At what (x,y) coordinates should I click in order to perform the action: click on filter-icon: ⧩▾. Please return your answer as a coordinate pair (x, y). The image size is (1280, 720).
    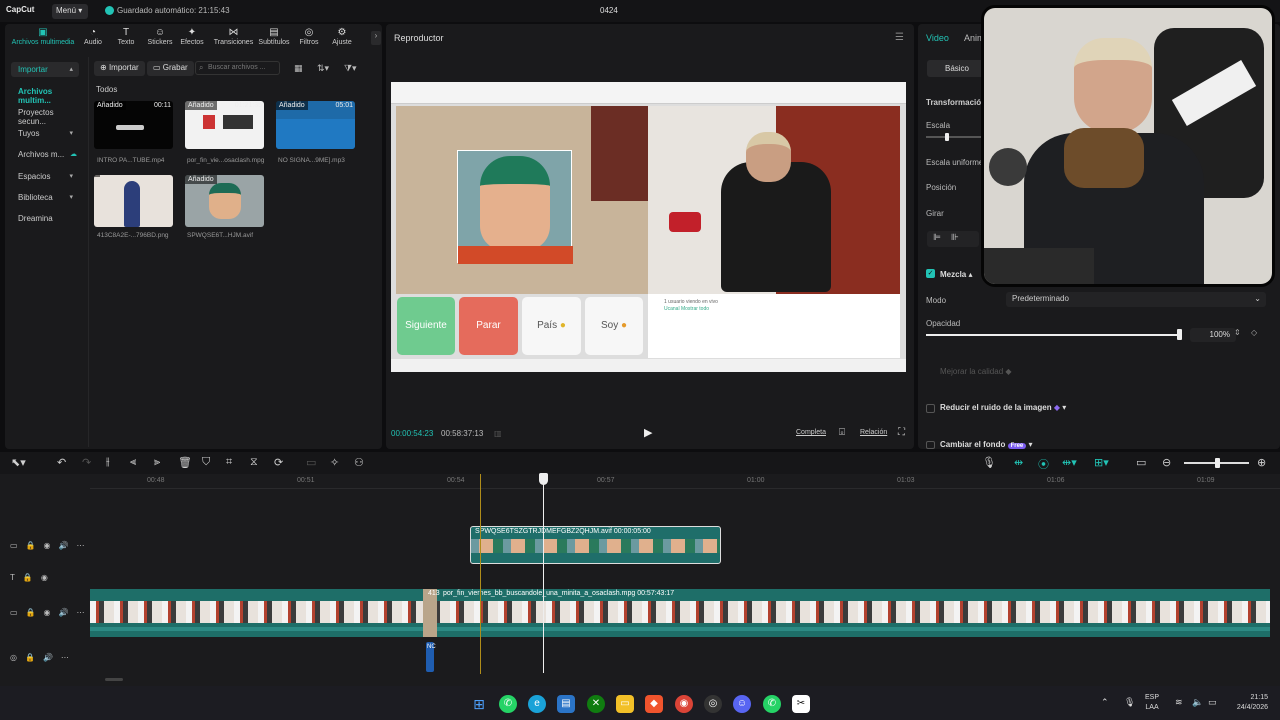
    Looking at the image, I should click on (350, 68).